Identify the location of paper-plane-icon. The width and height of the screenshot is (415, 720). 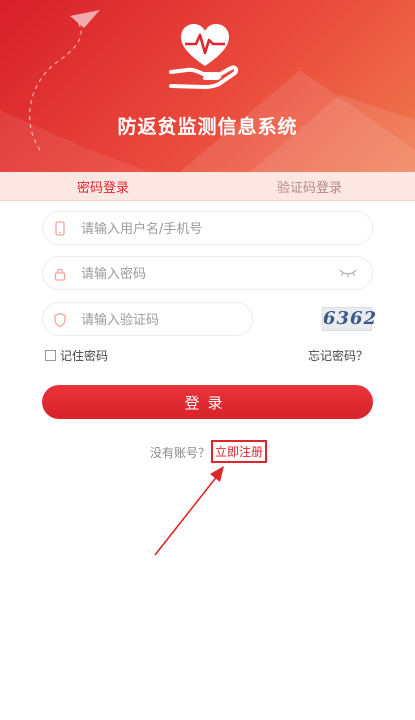
(85, 19).